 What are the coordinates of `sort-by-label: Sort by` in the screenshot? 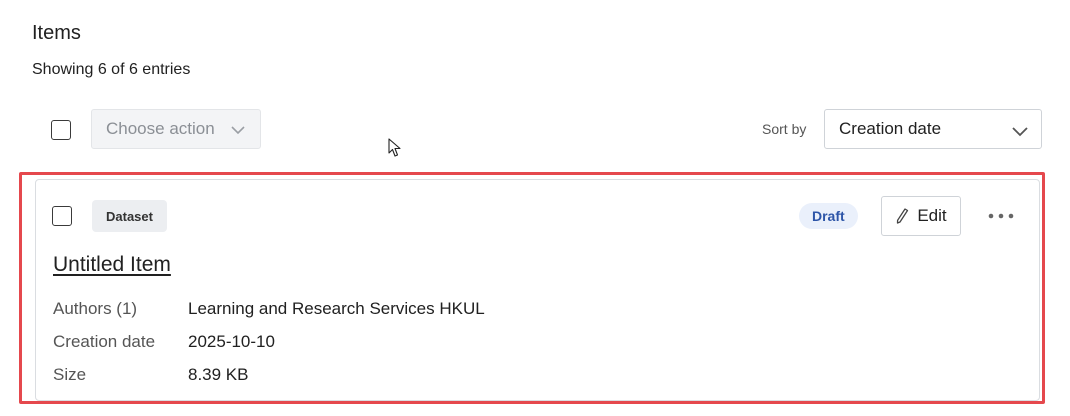 It's located at (784, 129).